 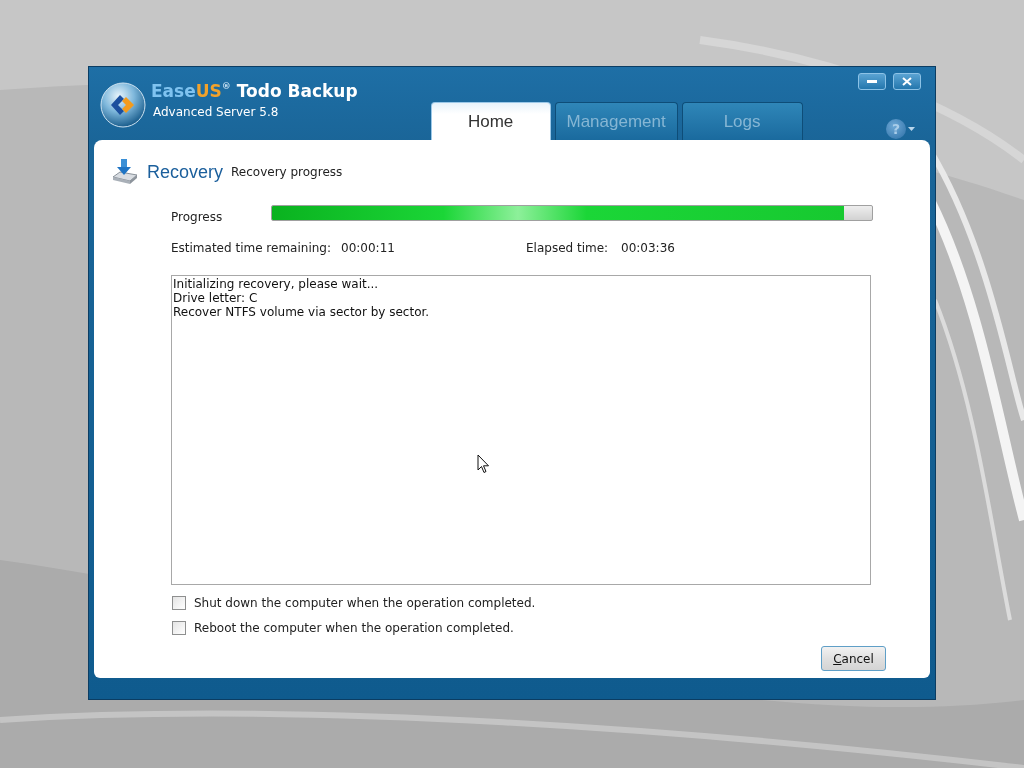 What do you see at coordinates (251, 249) in the screenshot?
I see `time-label: Estimated time remaining:` at bounding box center [251, 249].